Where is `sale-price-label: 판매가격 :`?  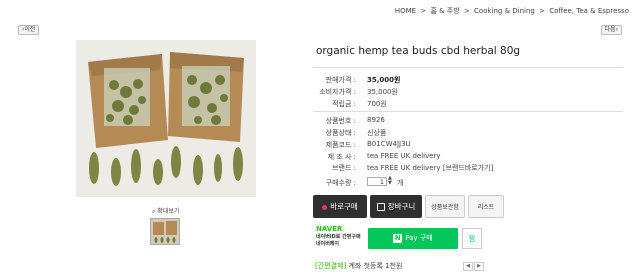 sale-price-label: 판매가격 : is located at coordinates (340, 80).